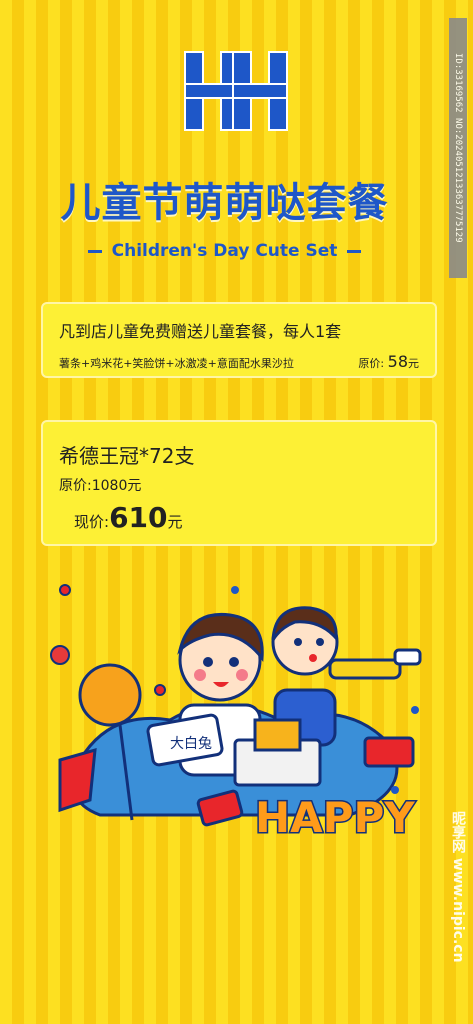  What do you see at coordinates (458, 887) in the screenshot?
I see `watermark-site: 昵享网 www.nipic.cn` at bounding box center [458, 887].